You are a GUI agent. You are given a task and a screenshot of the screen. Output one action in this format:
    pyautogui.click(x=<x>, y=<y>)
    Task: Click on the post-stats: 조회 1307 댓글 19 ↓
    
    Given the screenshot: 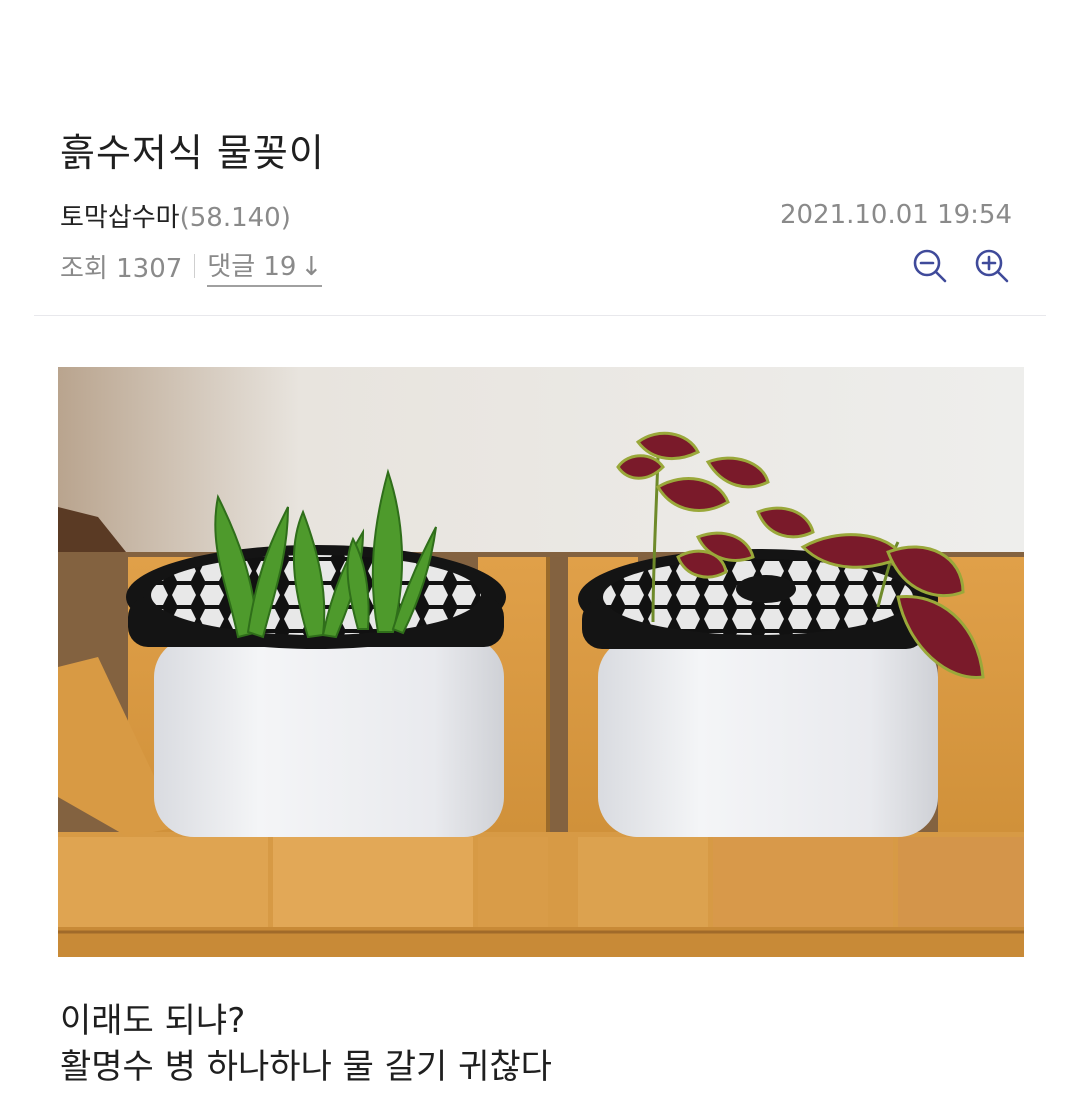 What is the action you would take?
    pyautogui.click(x=191, y=266)
    